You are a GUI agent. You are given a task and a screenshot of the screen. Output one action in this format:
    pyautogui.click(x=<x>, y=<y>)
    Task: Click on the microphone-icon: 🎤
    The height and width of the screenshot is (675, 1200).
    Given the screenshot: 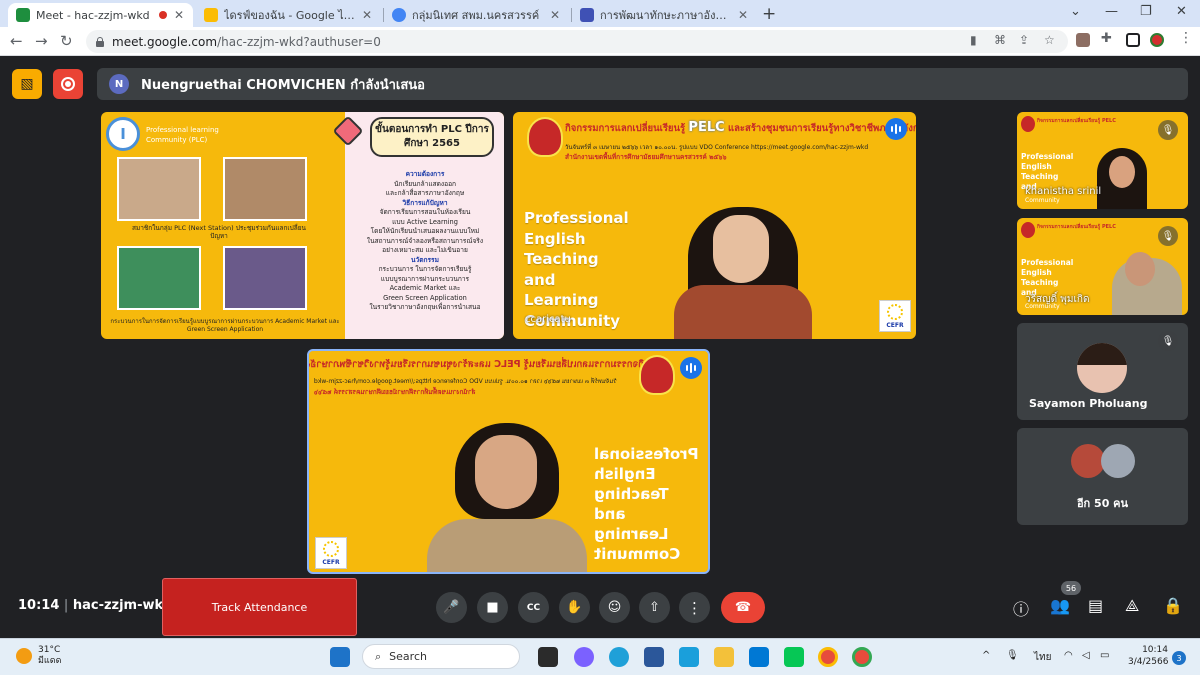 What is the action you would take?
    pyautogui.click(x=451, y=607)
    